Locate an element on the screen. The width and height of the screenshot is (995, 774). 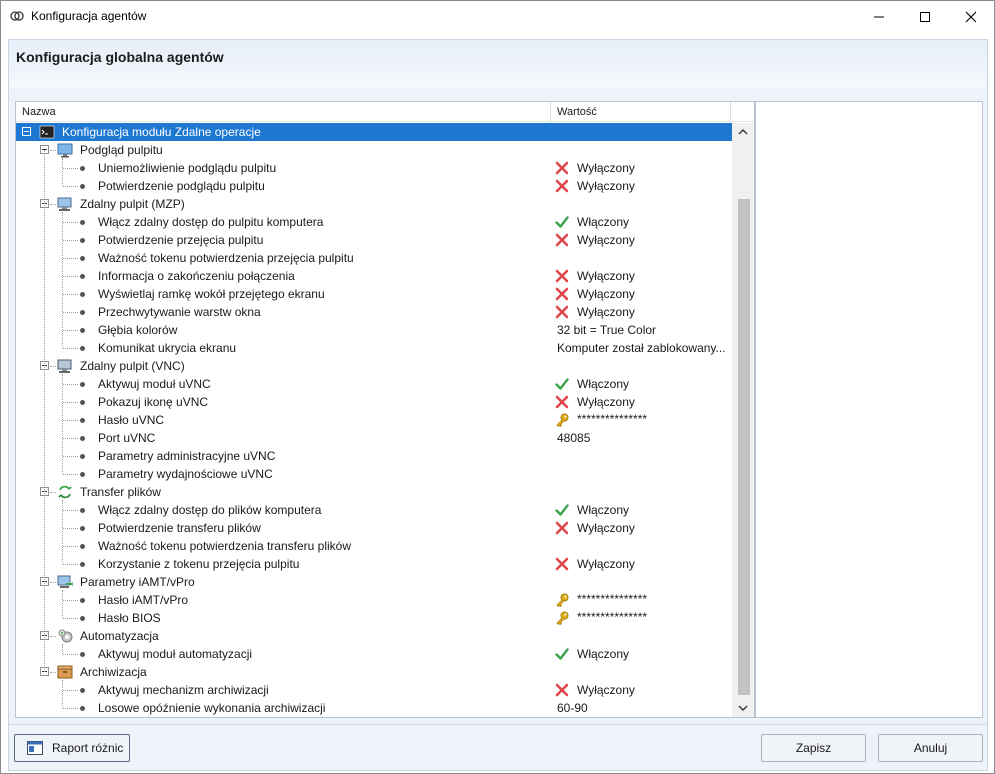
tree-group-row: Automatyzacja is located at coordinates (374, 636).